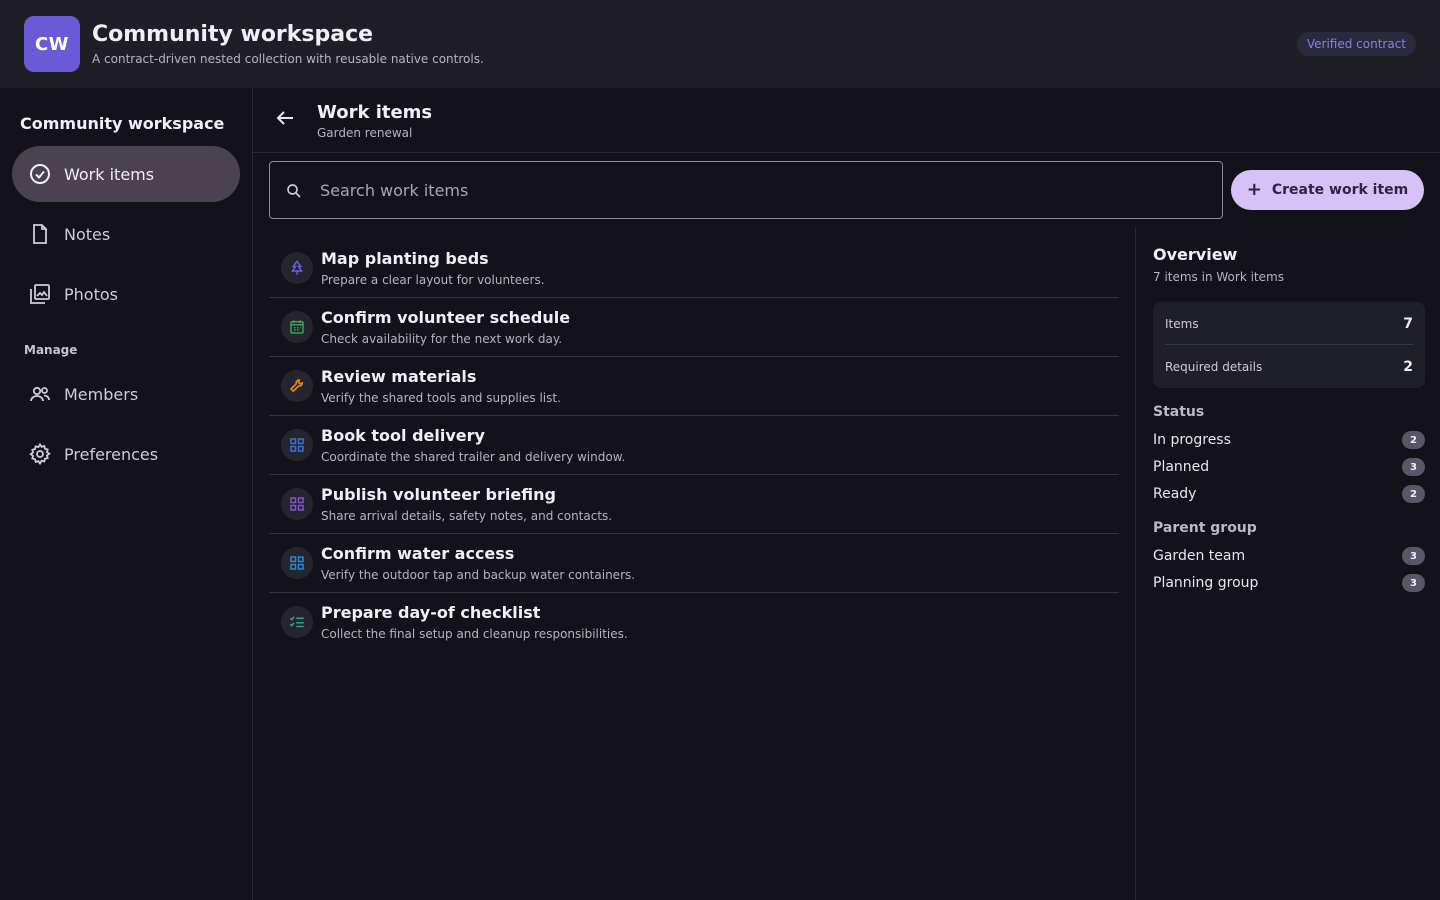  I want to click on workspace-title: Community workspace, so click(122, 123).